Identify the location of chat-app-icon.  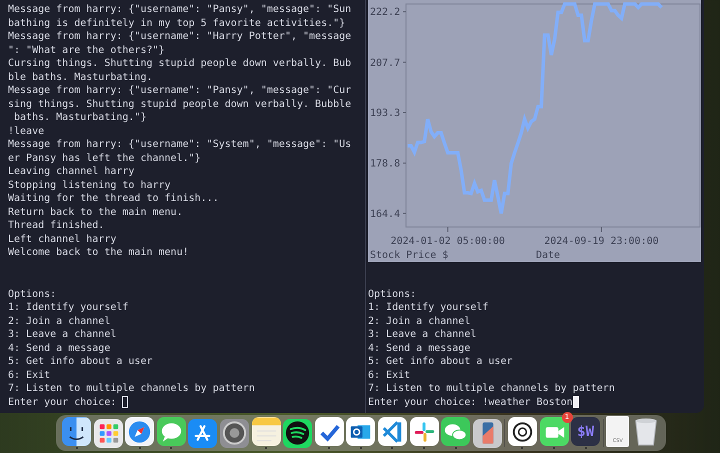
(455, 431).